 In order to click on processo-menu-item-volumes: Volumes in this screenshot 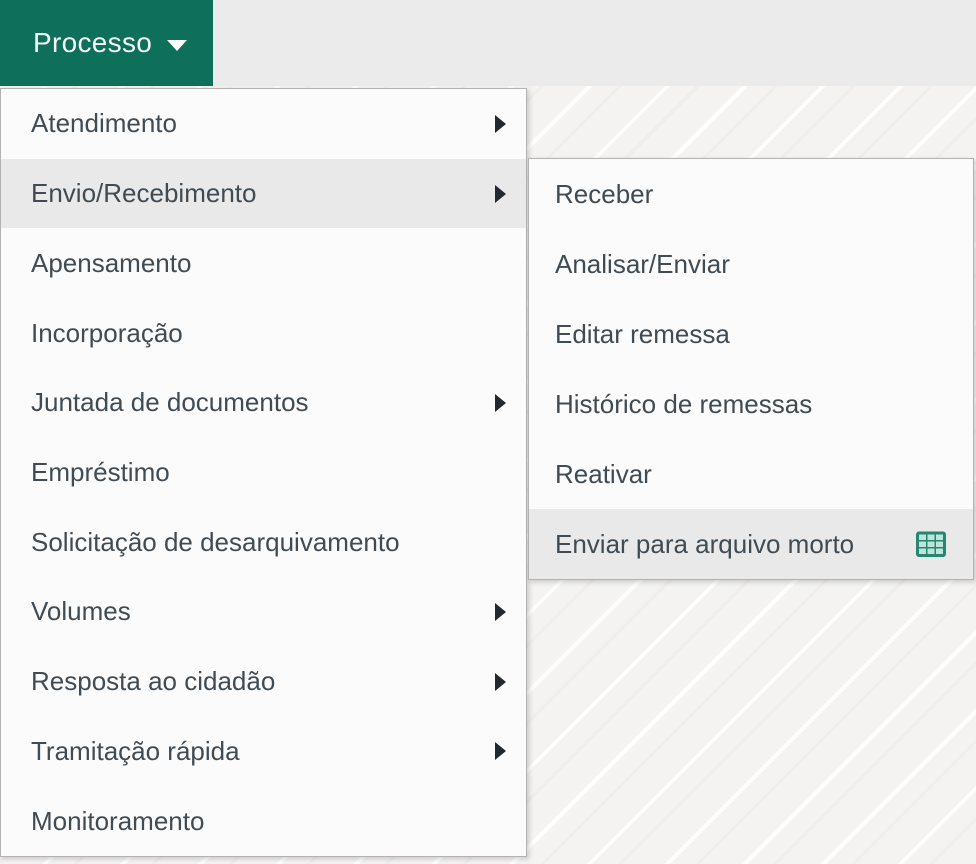, I will do `click(263, 612)`.